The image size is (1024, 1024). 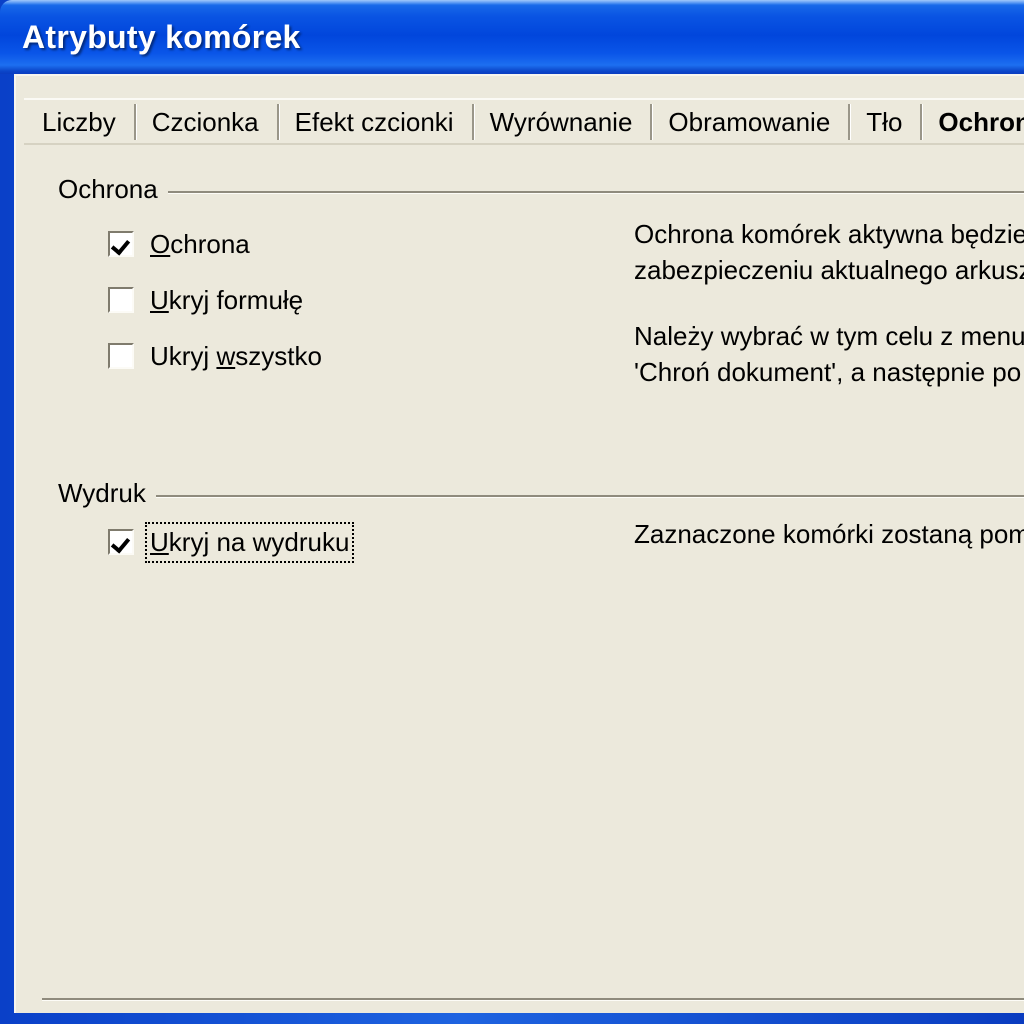 I want to click on title-bar-highlight, so click(x=512, y=2).